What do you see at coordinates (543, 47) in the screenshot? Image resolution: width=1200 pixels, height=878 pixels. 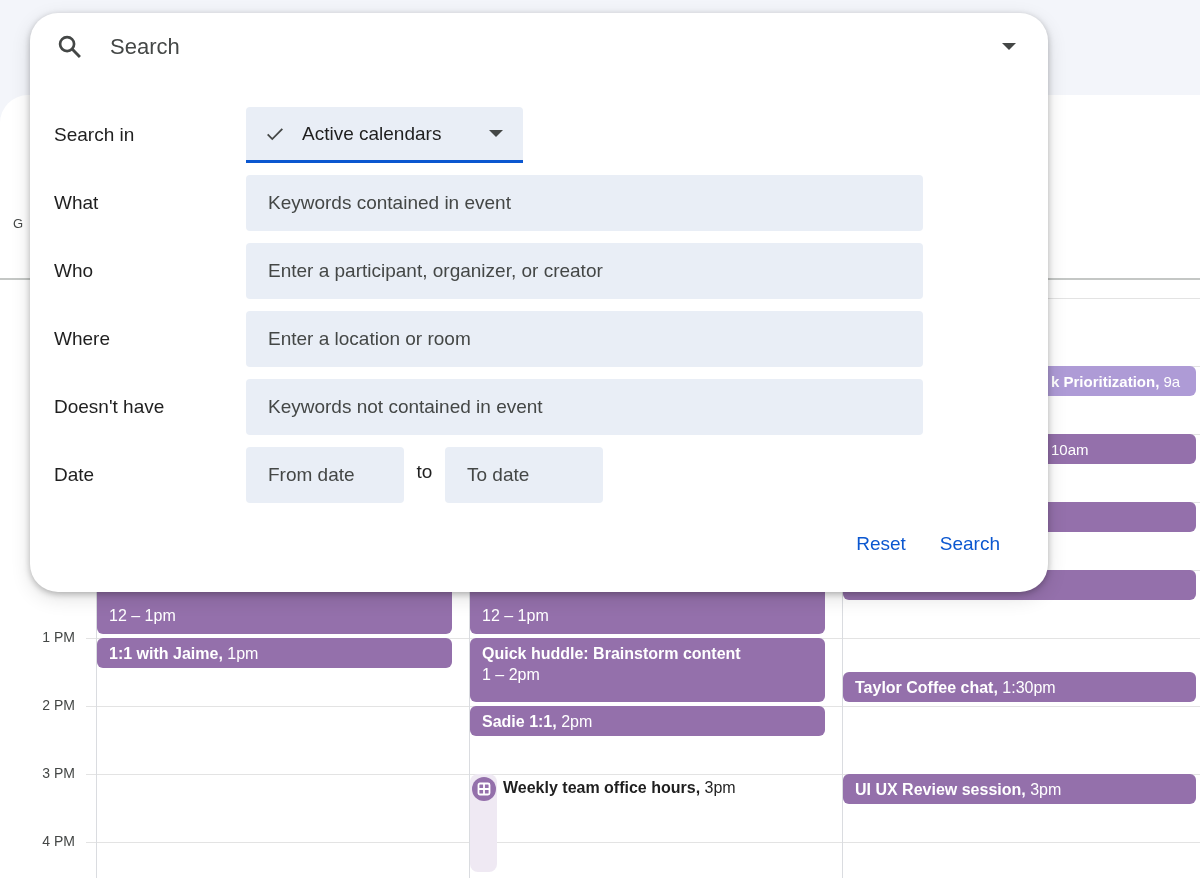 I see `search-field: Search` at bounding box center [543, 47].